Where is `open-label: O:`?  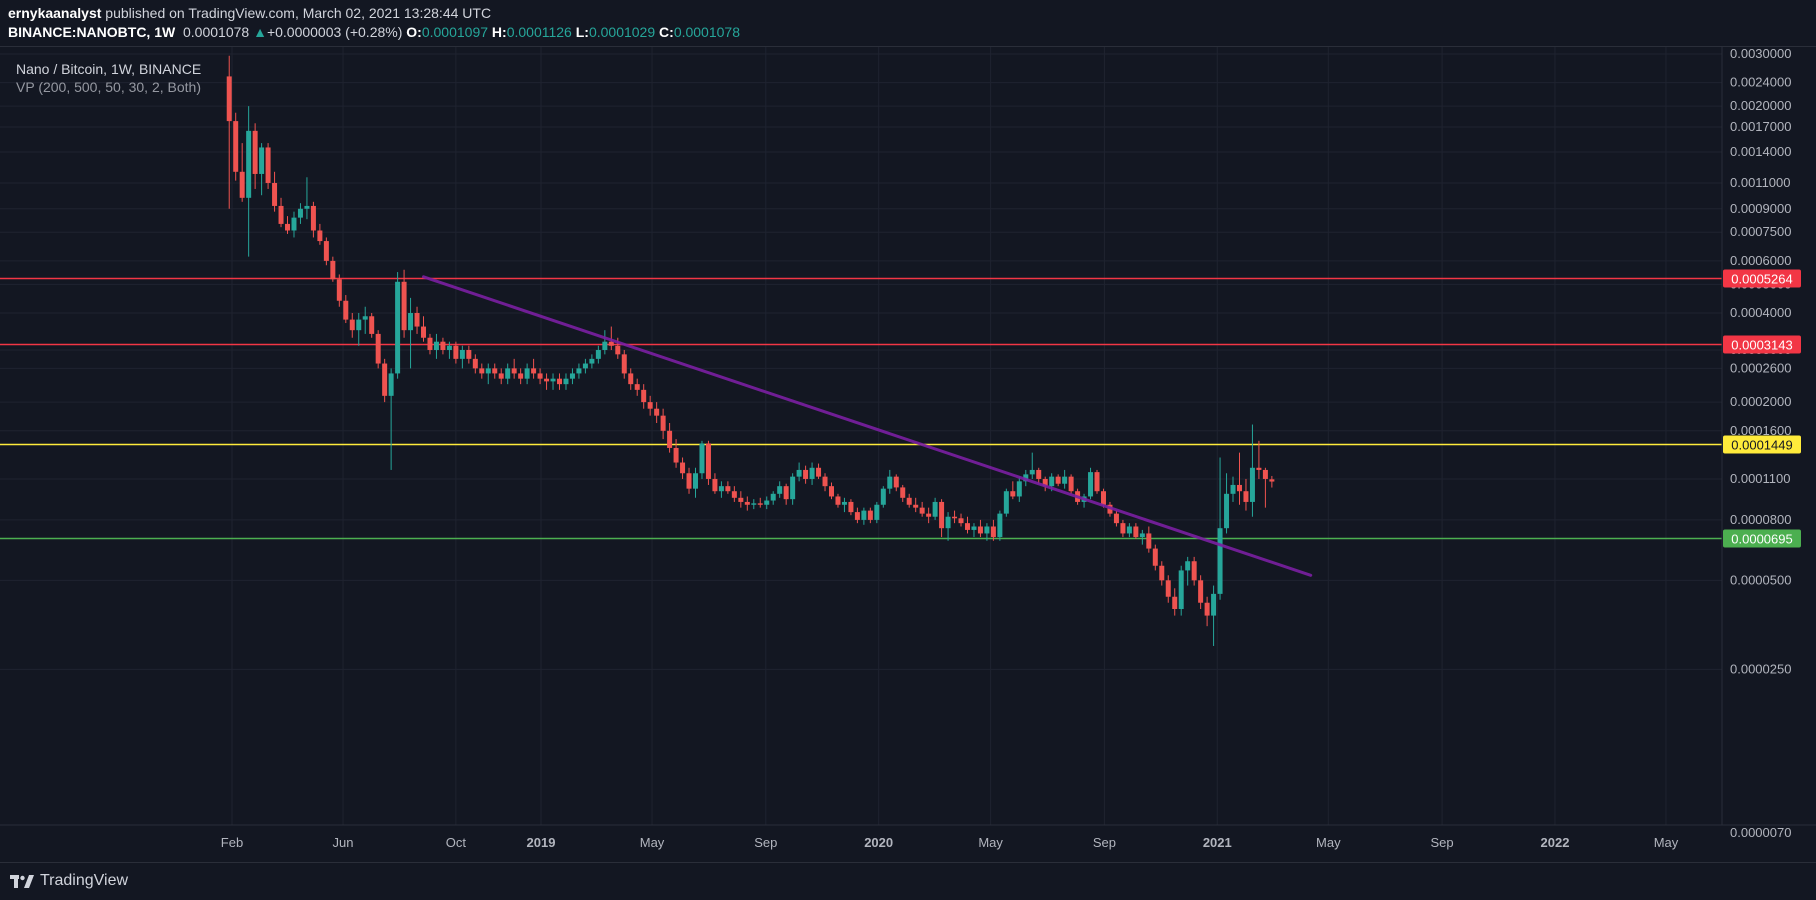
open-label: O: is located at coordinates (414, 32).